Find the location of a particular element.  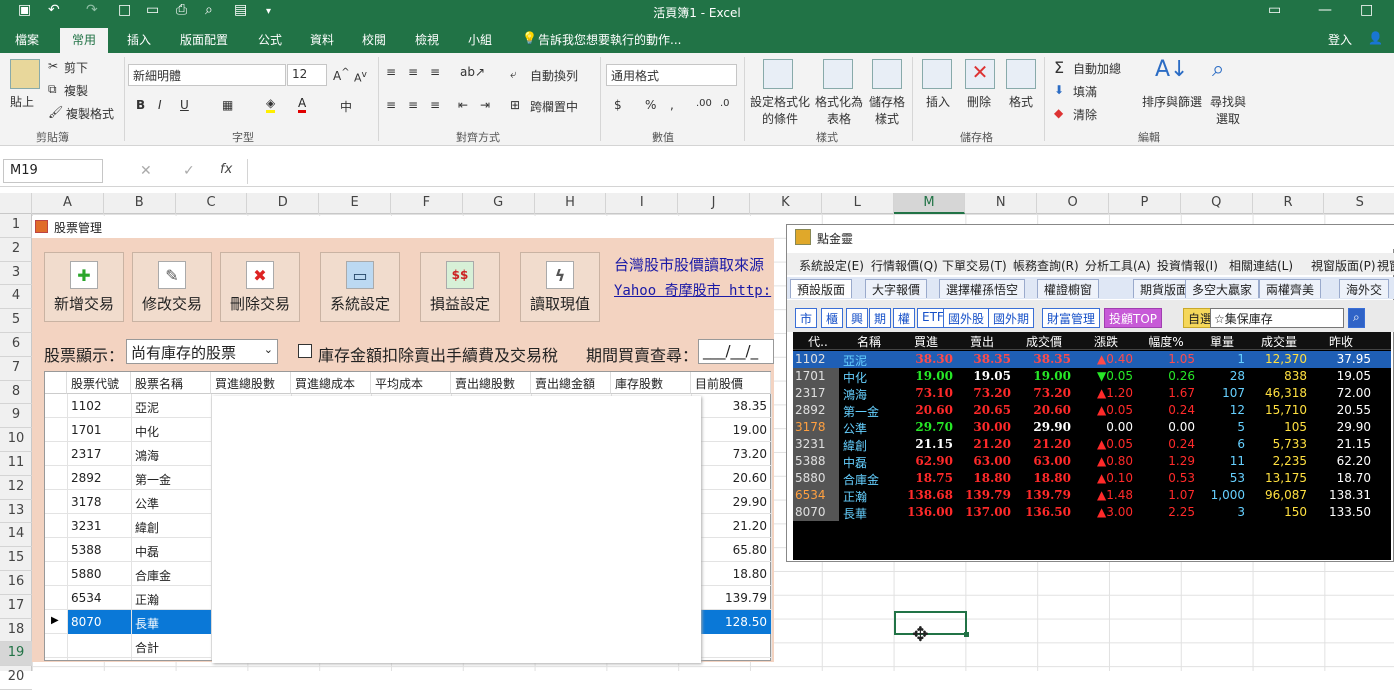

quote-tool-2: 櫃 is located at coordinates (832, 318).